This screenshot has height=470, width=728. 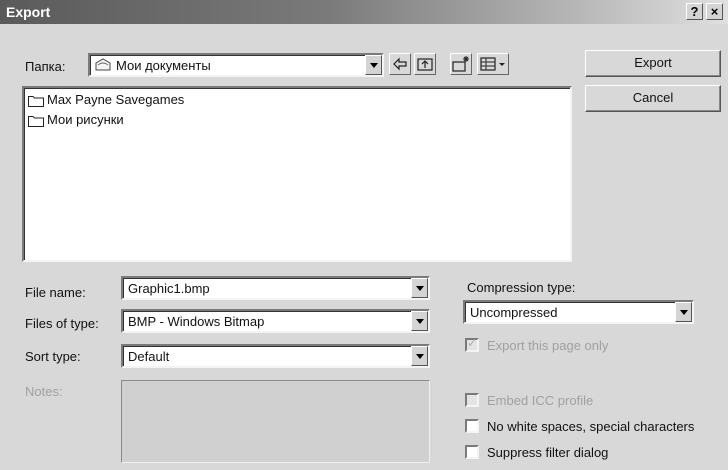 What do you see at coordinates (653, 63) in the screenshot?
I see `export-button: Export` at bounding box center [653, 63].